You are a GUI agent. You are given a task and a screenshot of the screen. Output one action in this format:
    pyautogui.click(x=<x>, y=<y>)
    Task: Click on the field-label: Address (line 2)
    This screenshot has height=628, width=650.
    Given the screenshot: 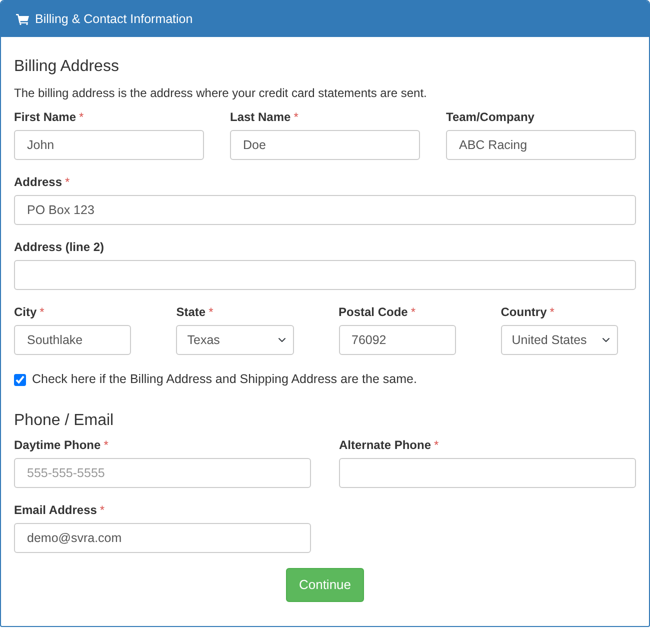 What is the action you would take?
    pyautogui.click(x=60, y=247)
    